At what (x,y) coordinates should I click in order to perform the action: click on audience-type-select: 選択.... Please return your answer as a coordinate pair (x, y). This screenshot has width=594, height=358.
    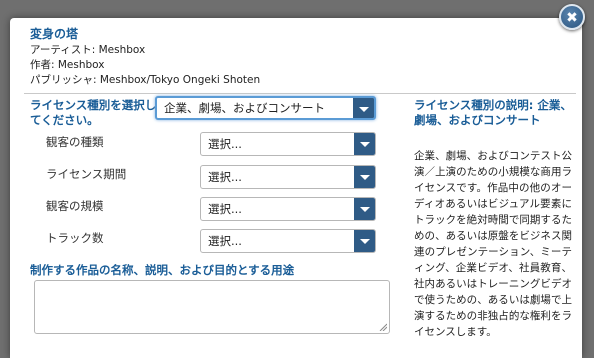
    Looking at the image, I should click on (288, 144).